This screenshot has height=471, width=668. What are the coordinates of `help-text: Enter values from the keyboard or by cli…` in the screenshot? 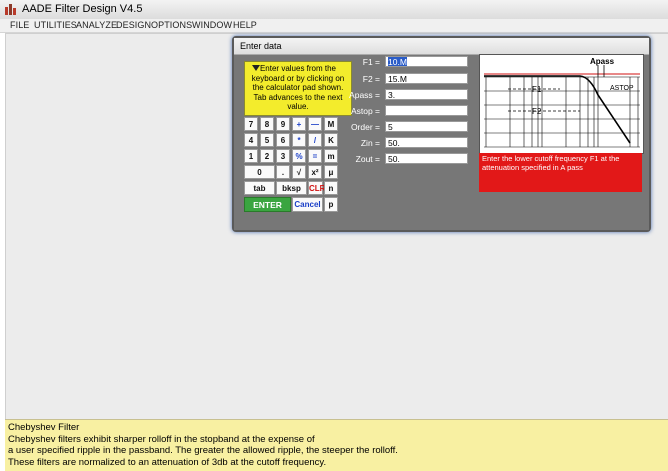 It's located at (298, 87).